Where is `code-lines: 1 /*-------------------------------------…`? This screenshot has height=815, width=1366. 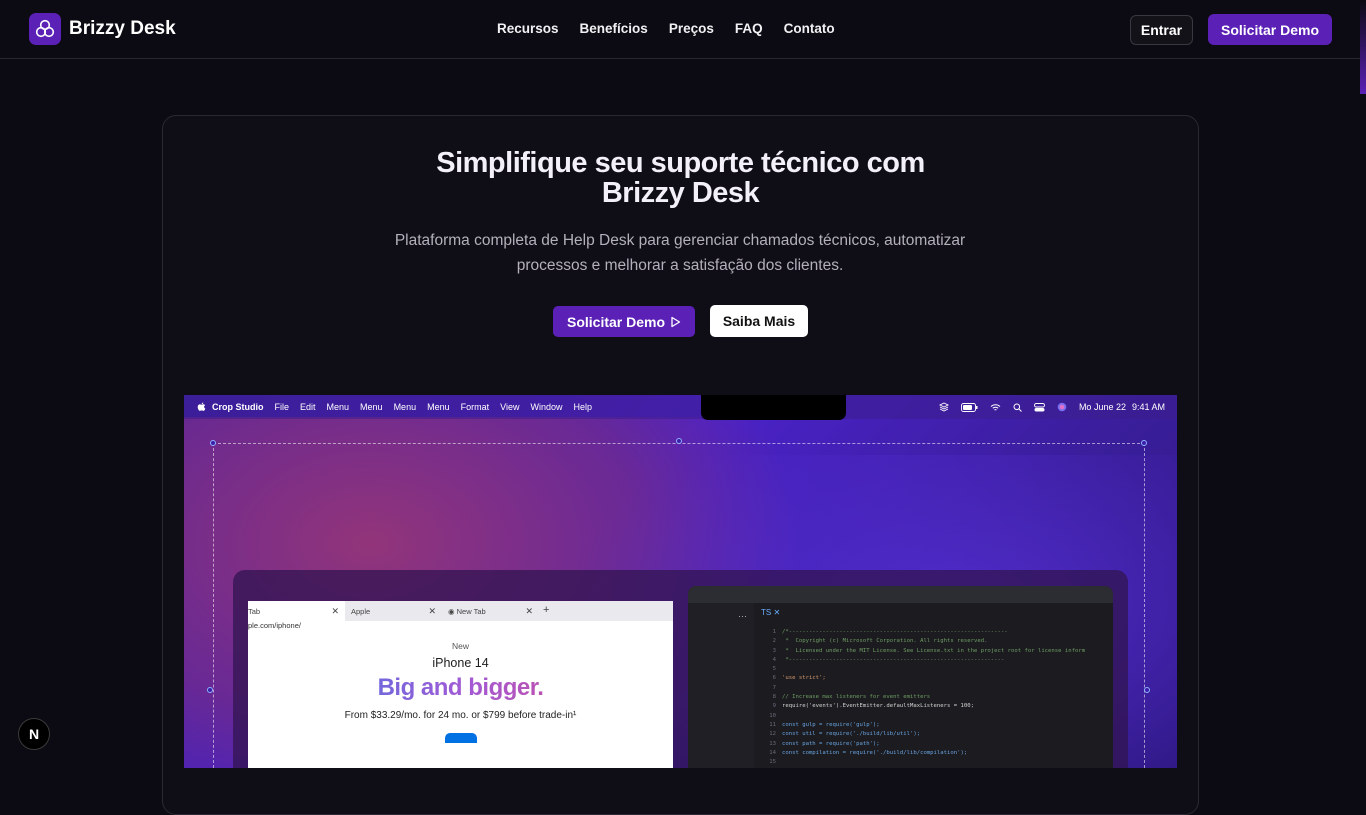 code-lines: 1 /*-------------------------------------… is located at coordinates (922, 697).